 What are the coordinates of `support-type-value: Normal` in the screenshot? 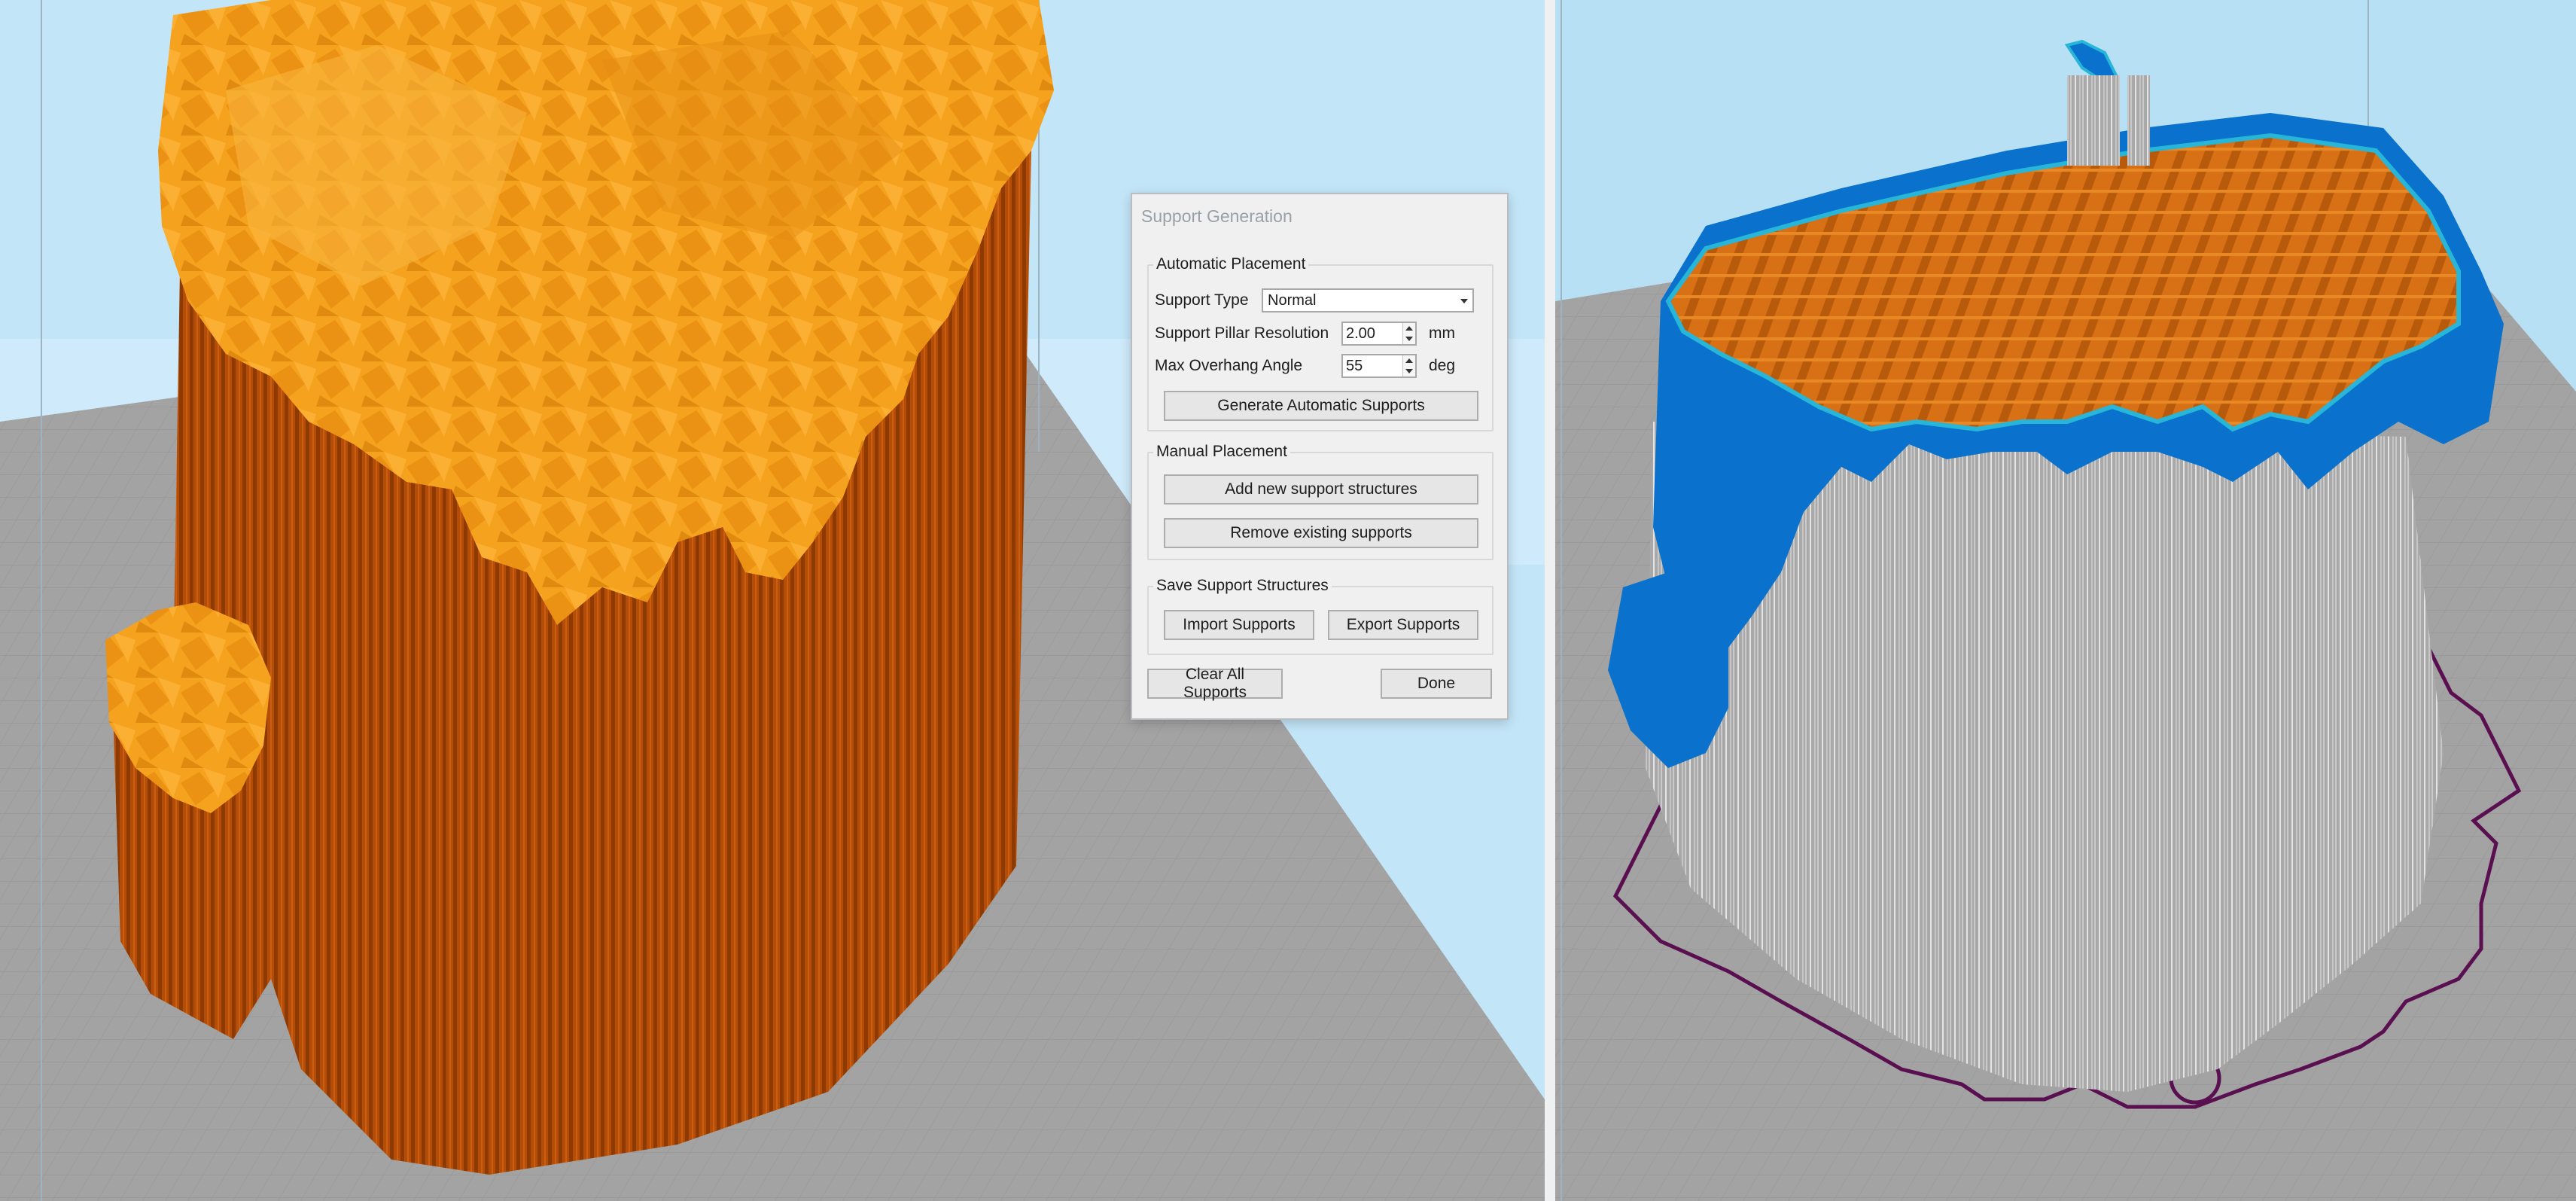 It's located at (1293, 300).